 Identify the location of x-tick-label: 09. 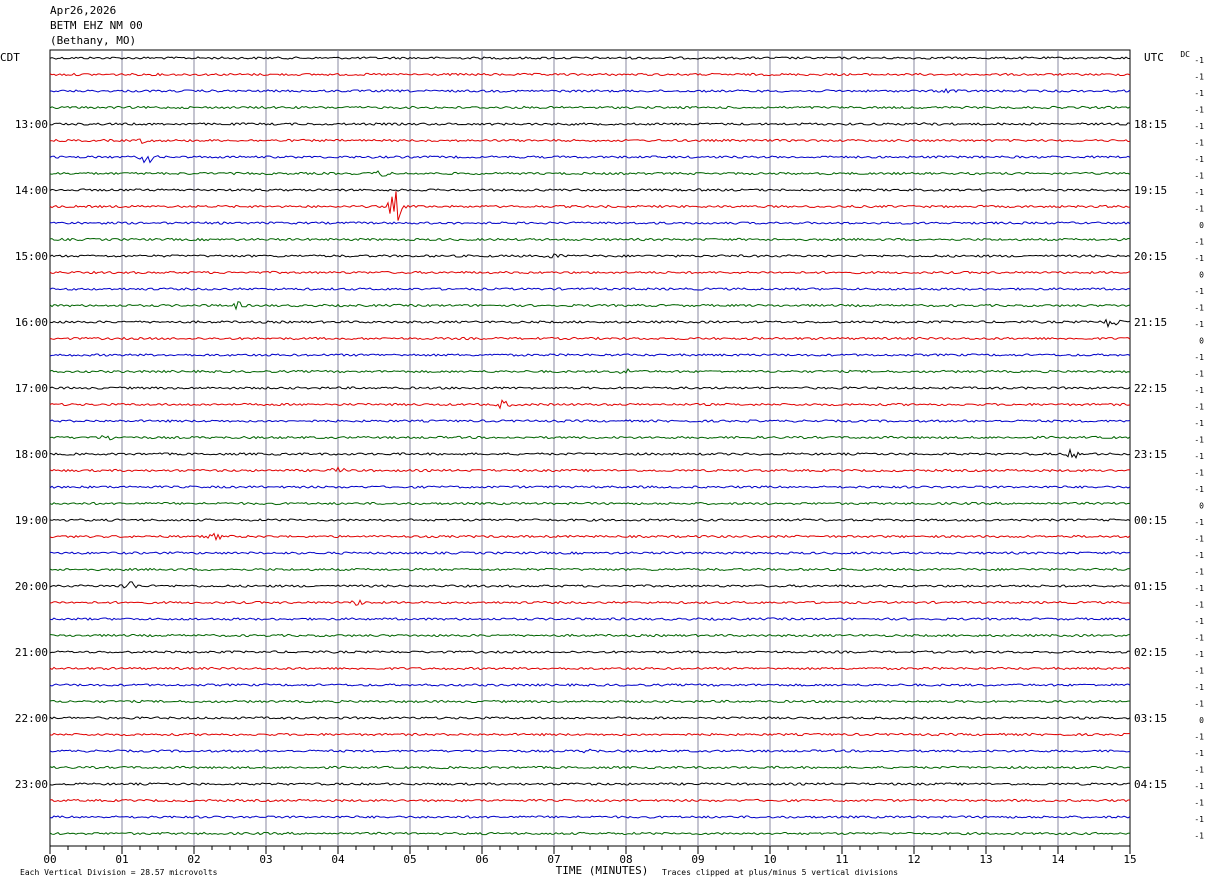
(697, 859).